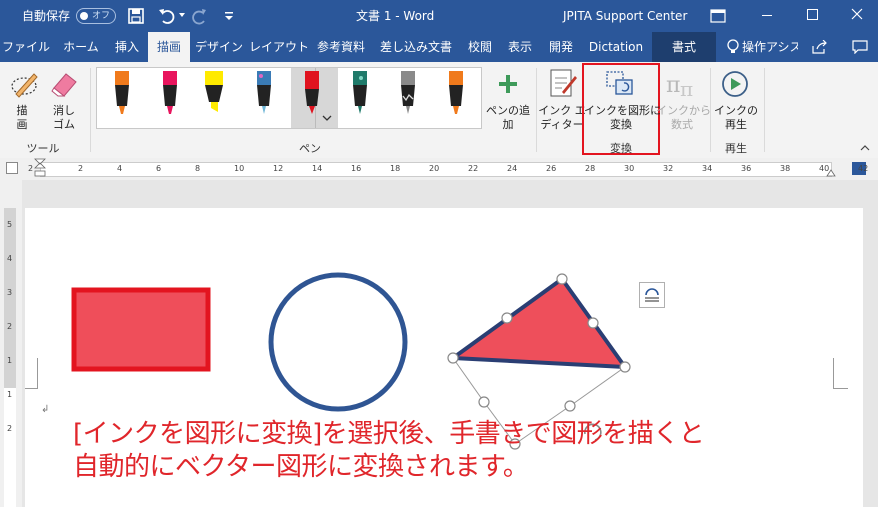 This screenshot has width=878, height=508. What do you see at coordinates (551, 168) in the screenshot?
I see `ruler-number: 26` at bounding box center [551, 168].